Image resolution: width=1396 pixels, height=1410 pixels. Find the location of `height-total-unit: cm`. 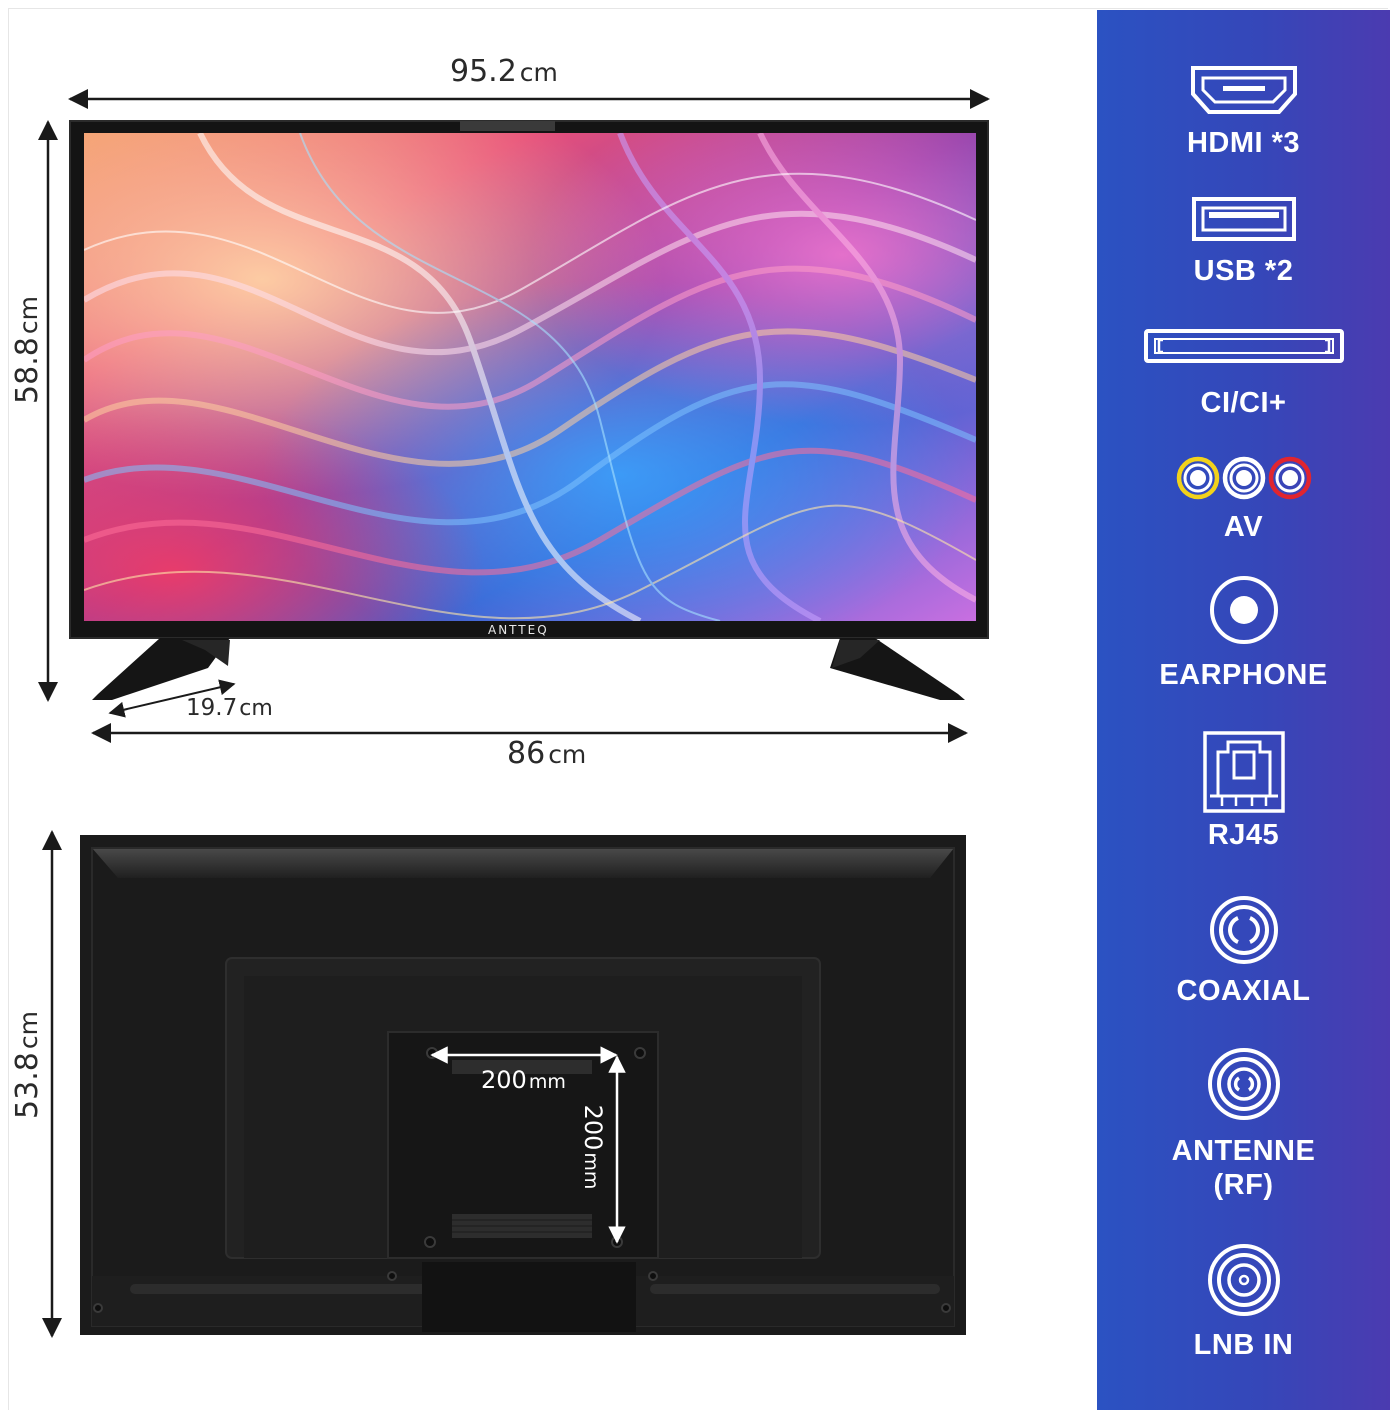

height-total-unit: cm is located at coordinates (28, 315).